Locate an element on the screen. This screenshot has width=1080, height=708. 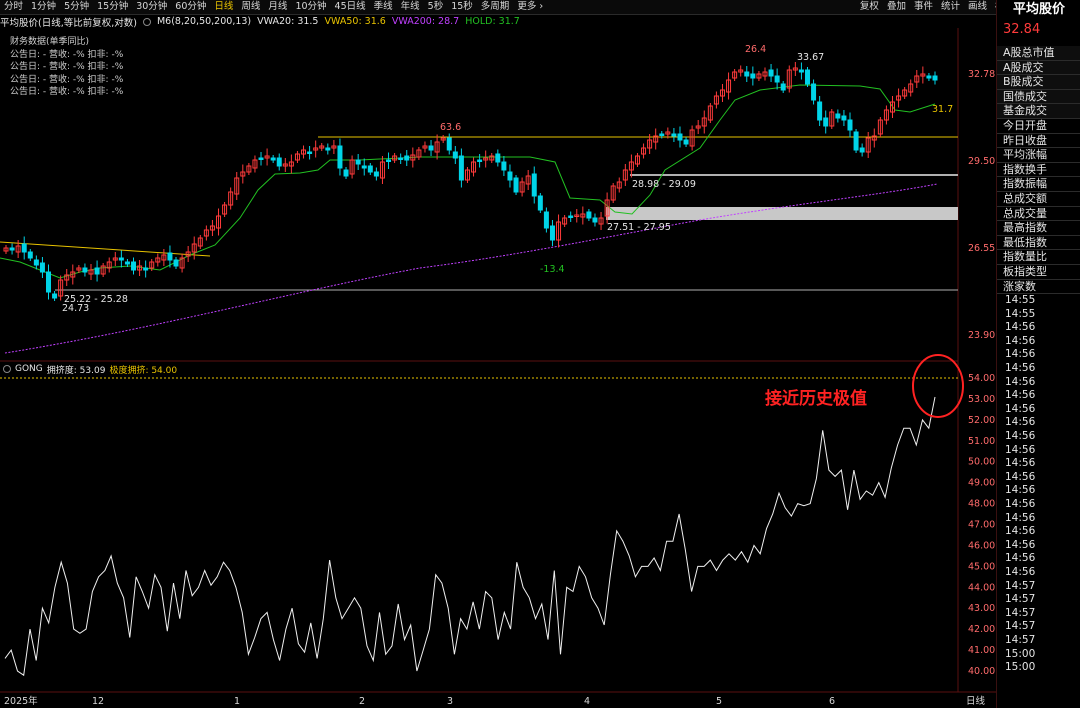
sidebar-item: 总成交额 is located at coordinates (1038, 199).